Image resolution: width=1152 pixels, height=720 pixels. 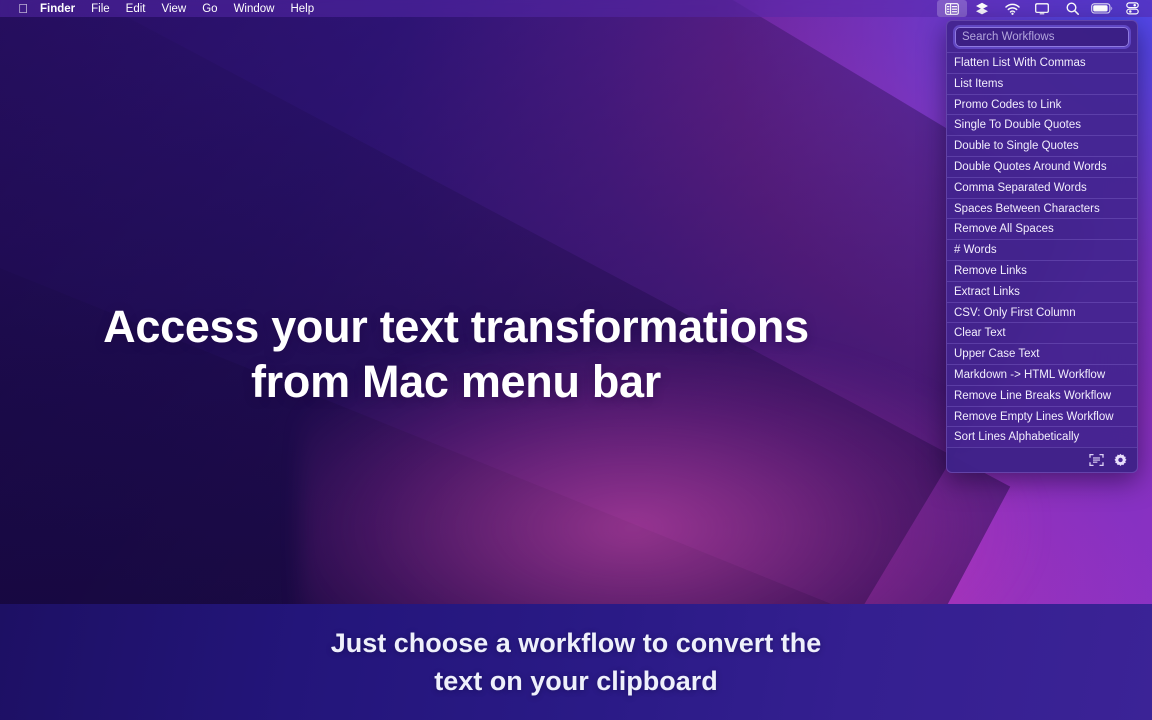 What do you see at coordinates (1042, 312) in the screenshot?
I see `workflow-item-csv-only-first-column: CSV: Only First Column` at bounding box center [1042, 312].